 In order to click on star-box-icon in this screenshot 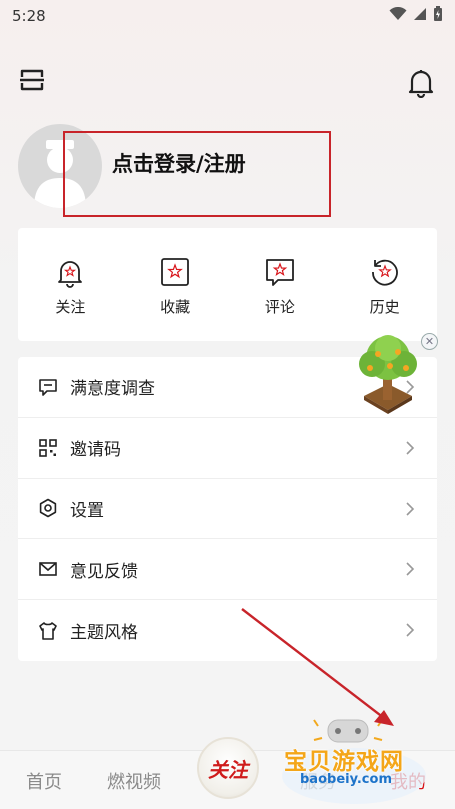, I will do `click(175, 272)`.